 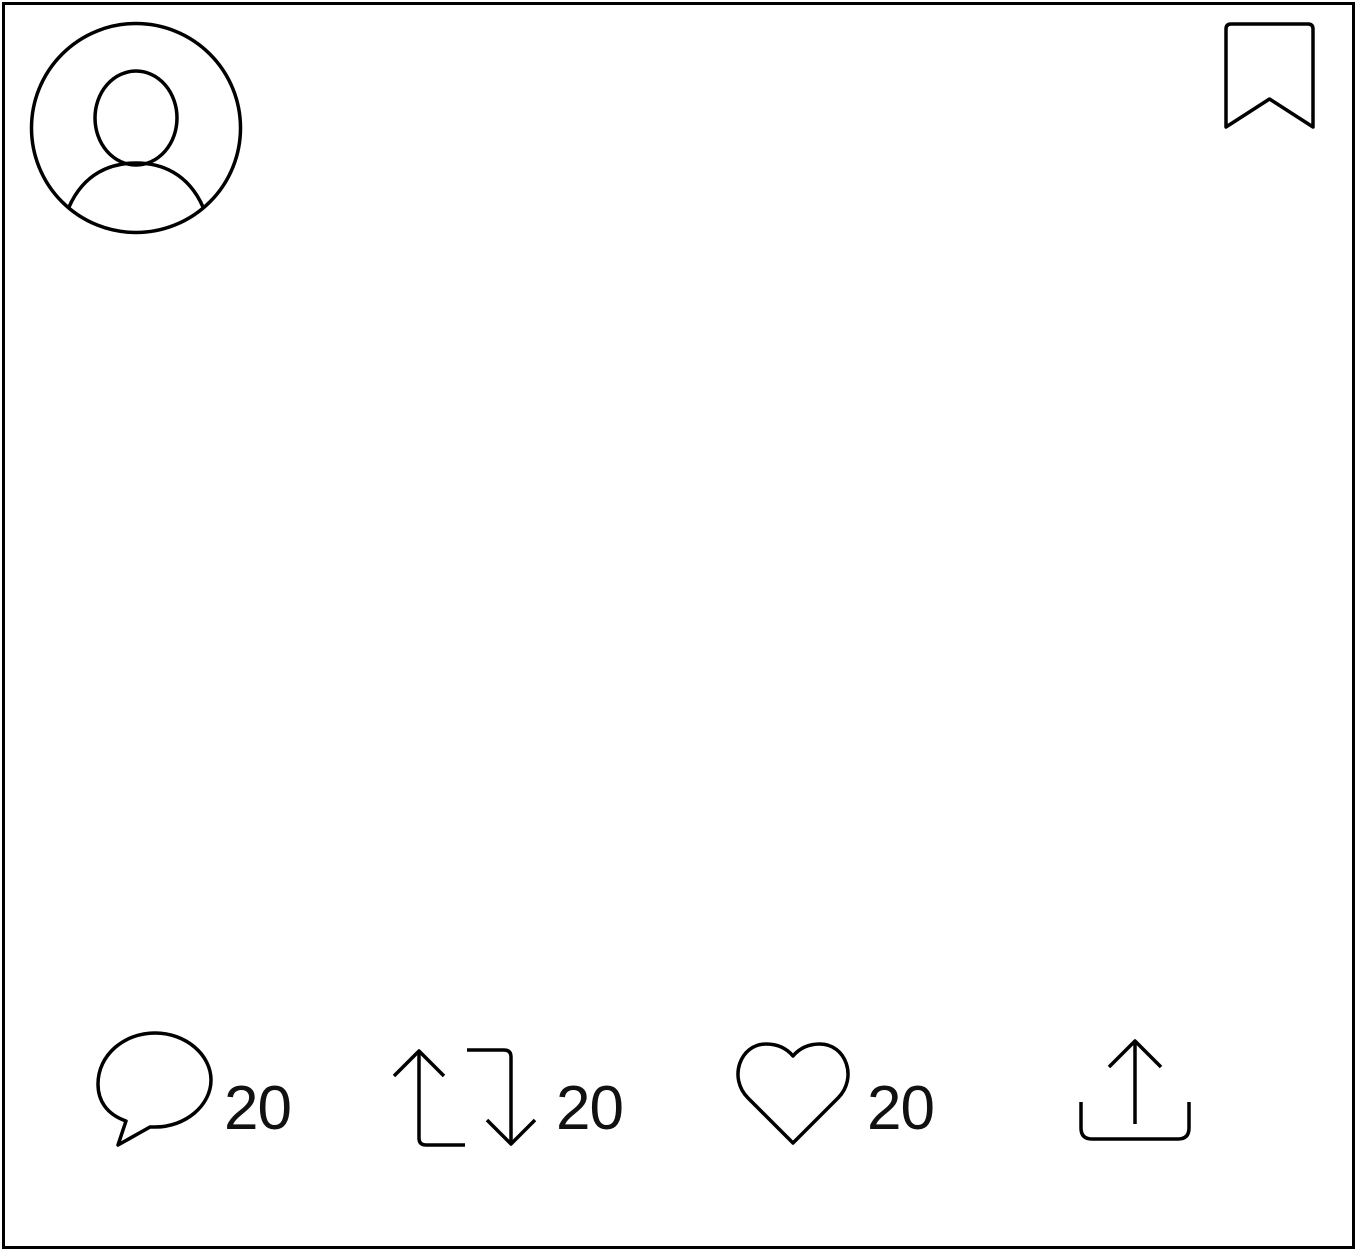 I want to click on speech-bubble-icon, so click(x=156, y=1090).